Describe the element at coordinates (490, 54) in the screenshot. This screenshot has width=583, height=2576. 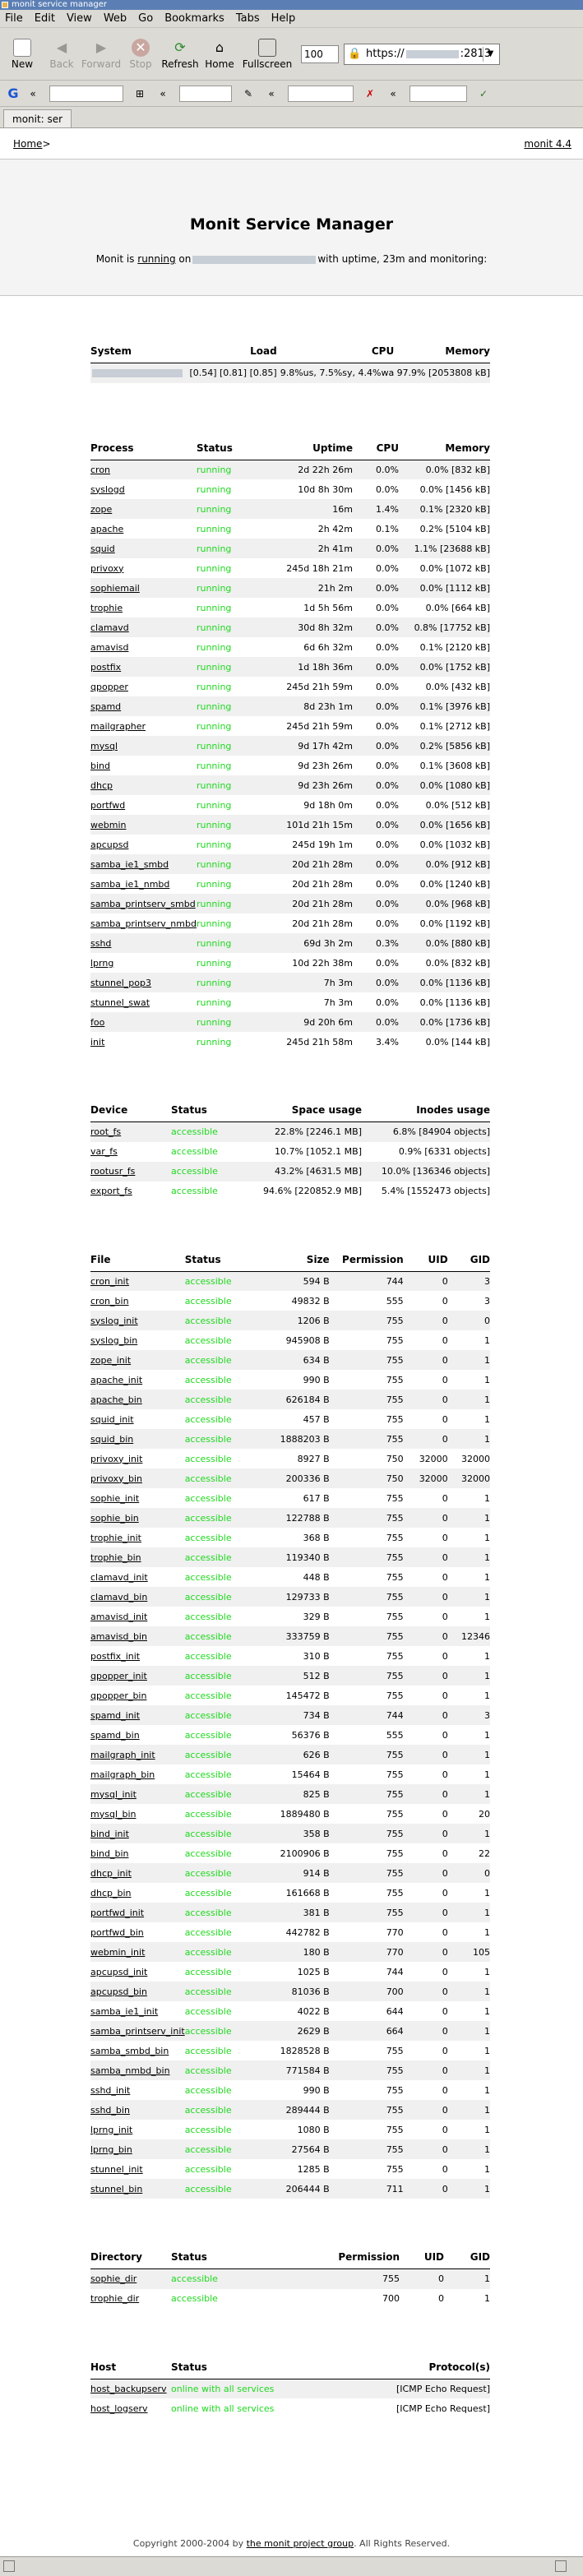
I see `dropdown-arrow-icon: ▼` at that location.